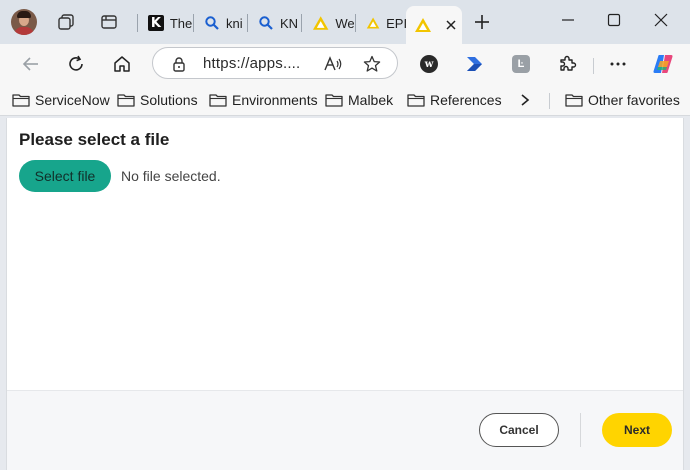 This screenshot has height=470, width=690. Describe the element at coordinates (580, 430) in the screenshot. I see `footer-divider` at that location.